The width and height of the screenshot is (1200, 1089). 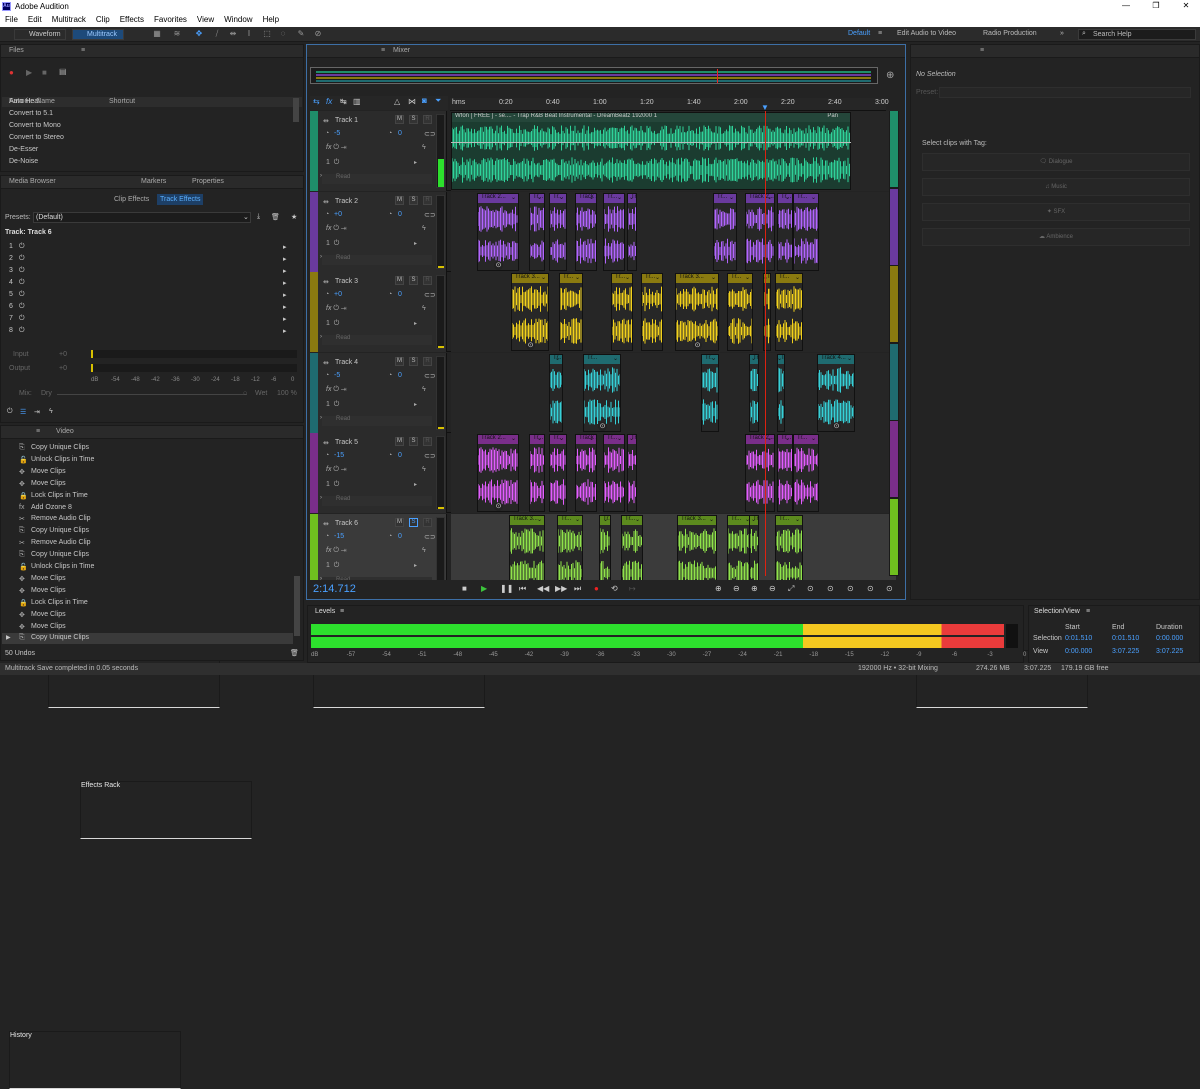 What do you see at coordinates (1010, 33) in the screenshot?
I see `workspace-radio: Radio Production` at bounding box center [1010, 33].